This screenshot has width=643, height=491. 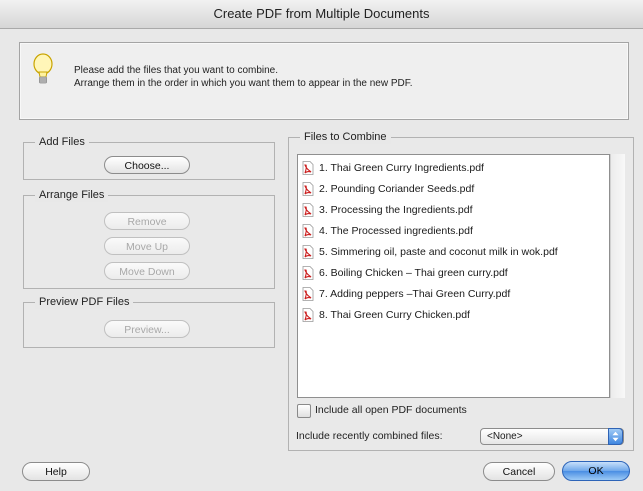 What do you see at coordinates (369, 436) in the screenshot?
I see `recent-files-label: Include recently combined files:` at bounding box center [369, 436].